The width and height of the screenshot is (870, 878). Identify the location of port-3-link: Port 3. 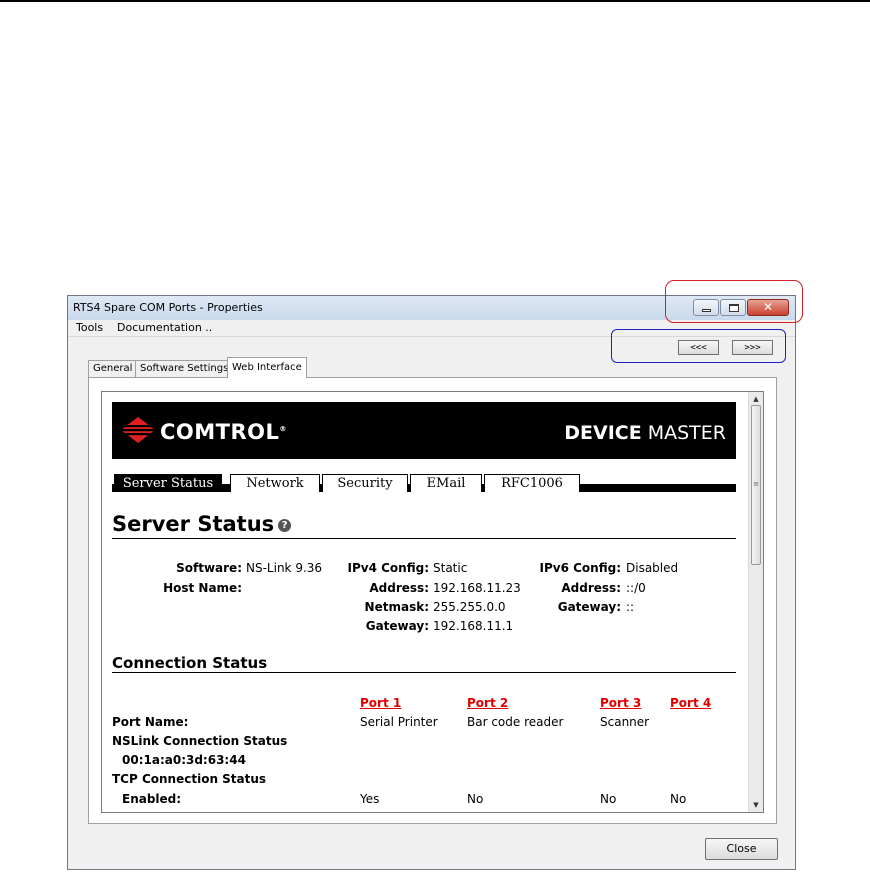
(620, 703).